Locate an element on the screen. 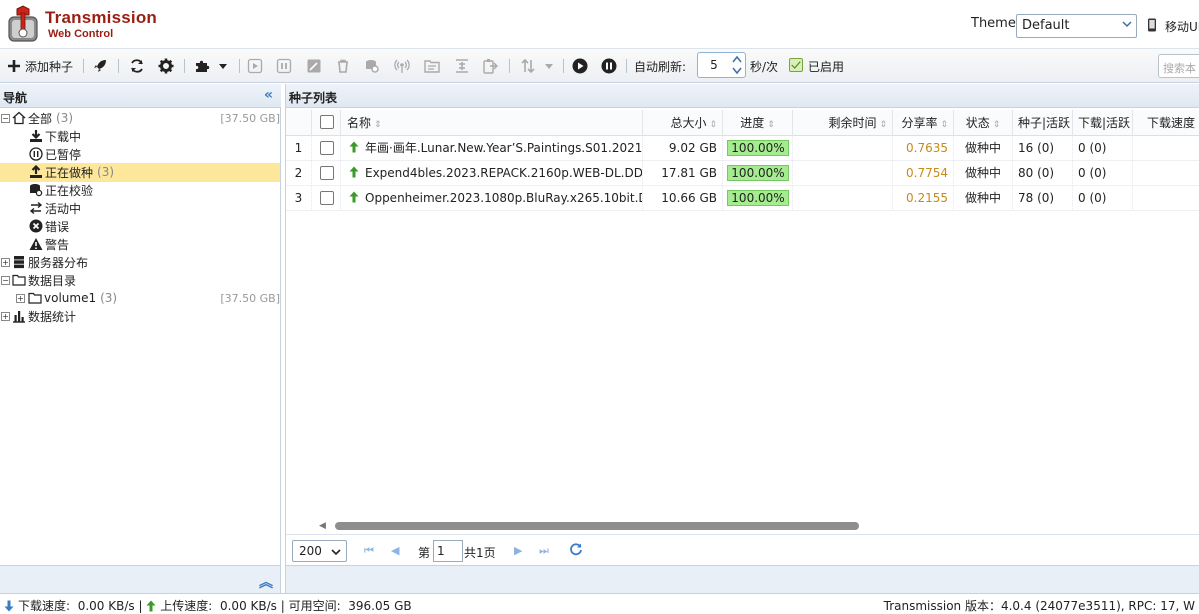  expand-up-icon: ︽ is located at coordinates (266, 582).